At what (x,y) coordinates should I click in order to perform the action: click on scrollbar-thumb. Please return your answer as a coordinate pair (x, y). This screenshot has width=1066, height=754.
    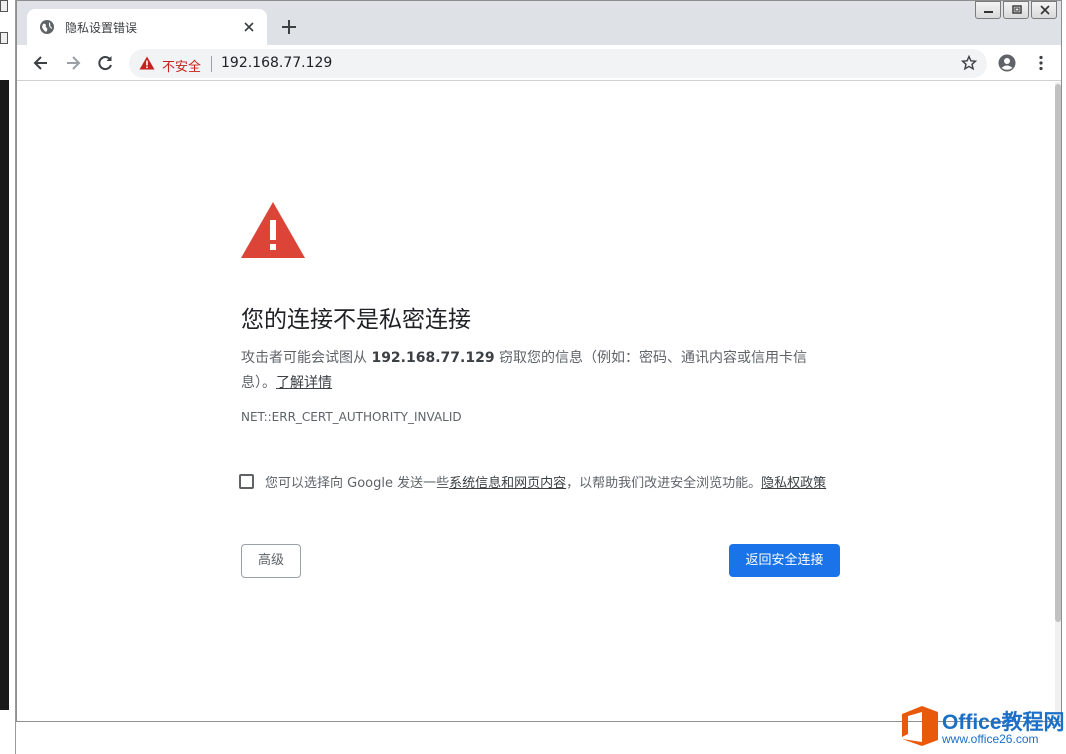
    Looking at the image, I should click on (1058, 353).